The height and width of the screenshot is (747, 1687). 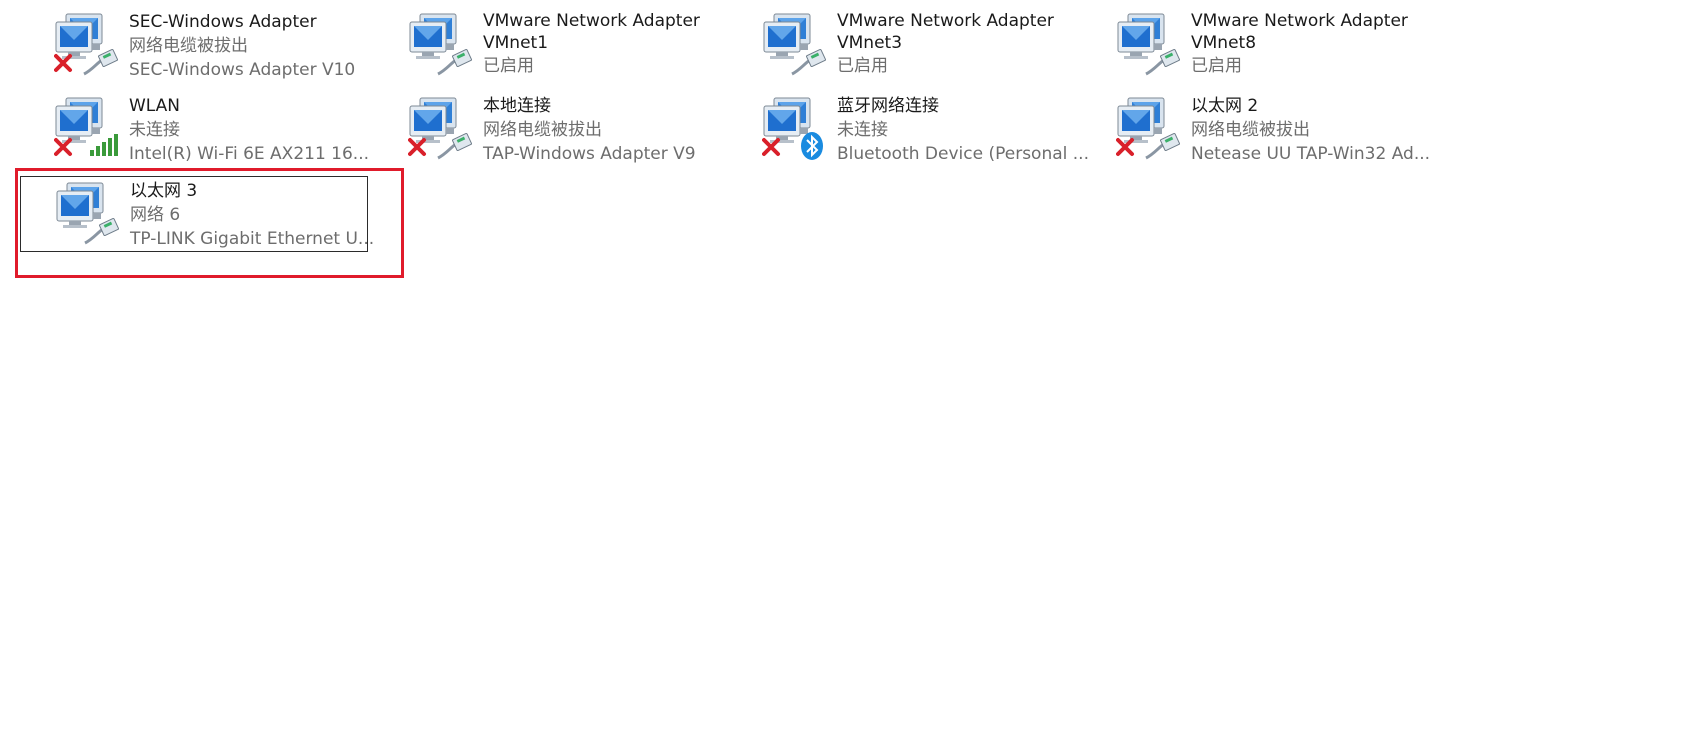 I want to click on adapter-name: 本地连接, so click(x=517, y=106).